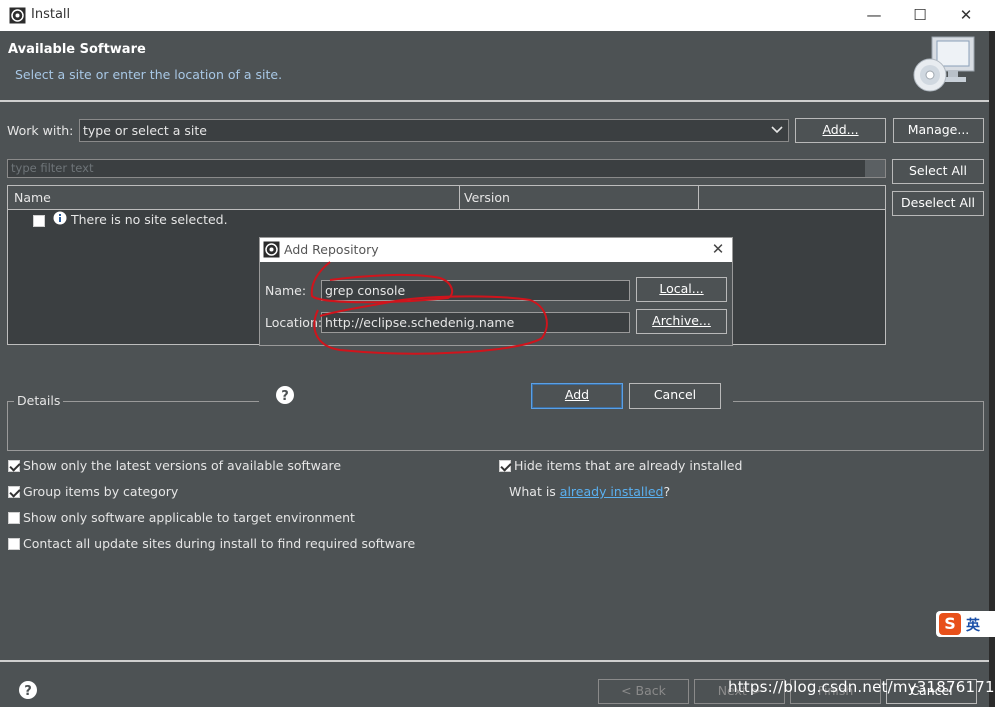  I want to click on table-header: Name Version, so click(446, 198).